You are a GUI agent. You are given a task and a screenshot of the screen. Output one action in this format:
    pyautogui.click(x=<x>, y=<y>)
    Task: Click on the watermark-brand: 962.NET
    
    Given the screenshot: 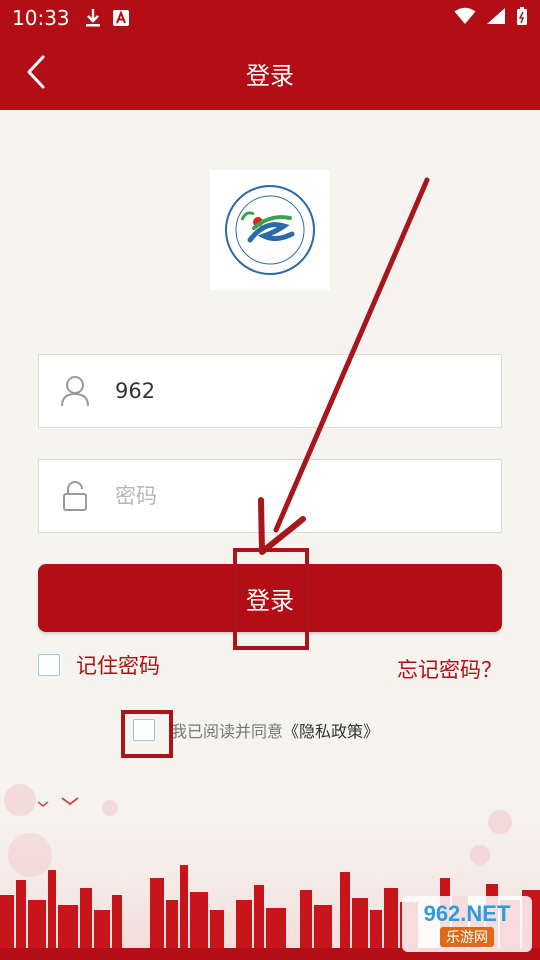 What is the action you would take?
    pyautogui.click(x=467, y=913)
    